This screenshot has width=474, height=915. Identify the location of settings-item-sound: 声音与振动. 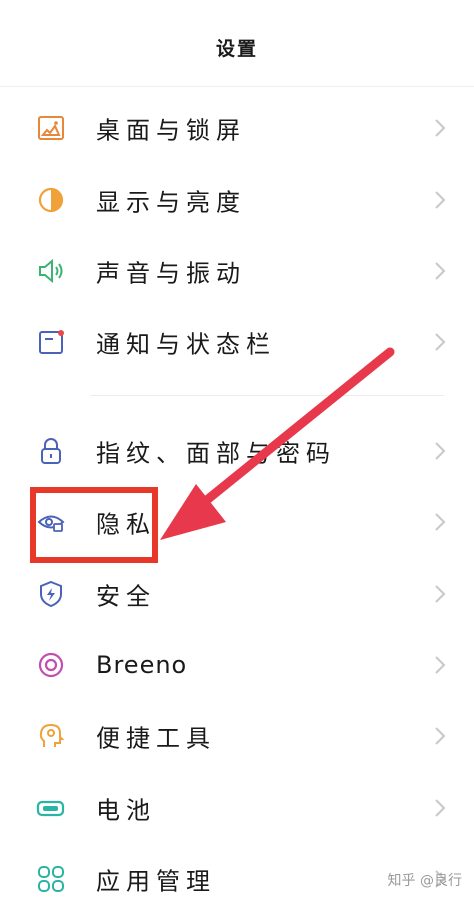
(237, 271).